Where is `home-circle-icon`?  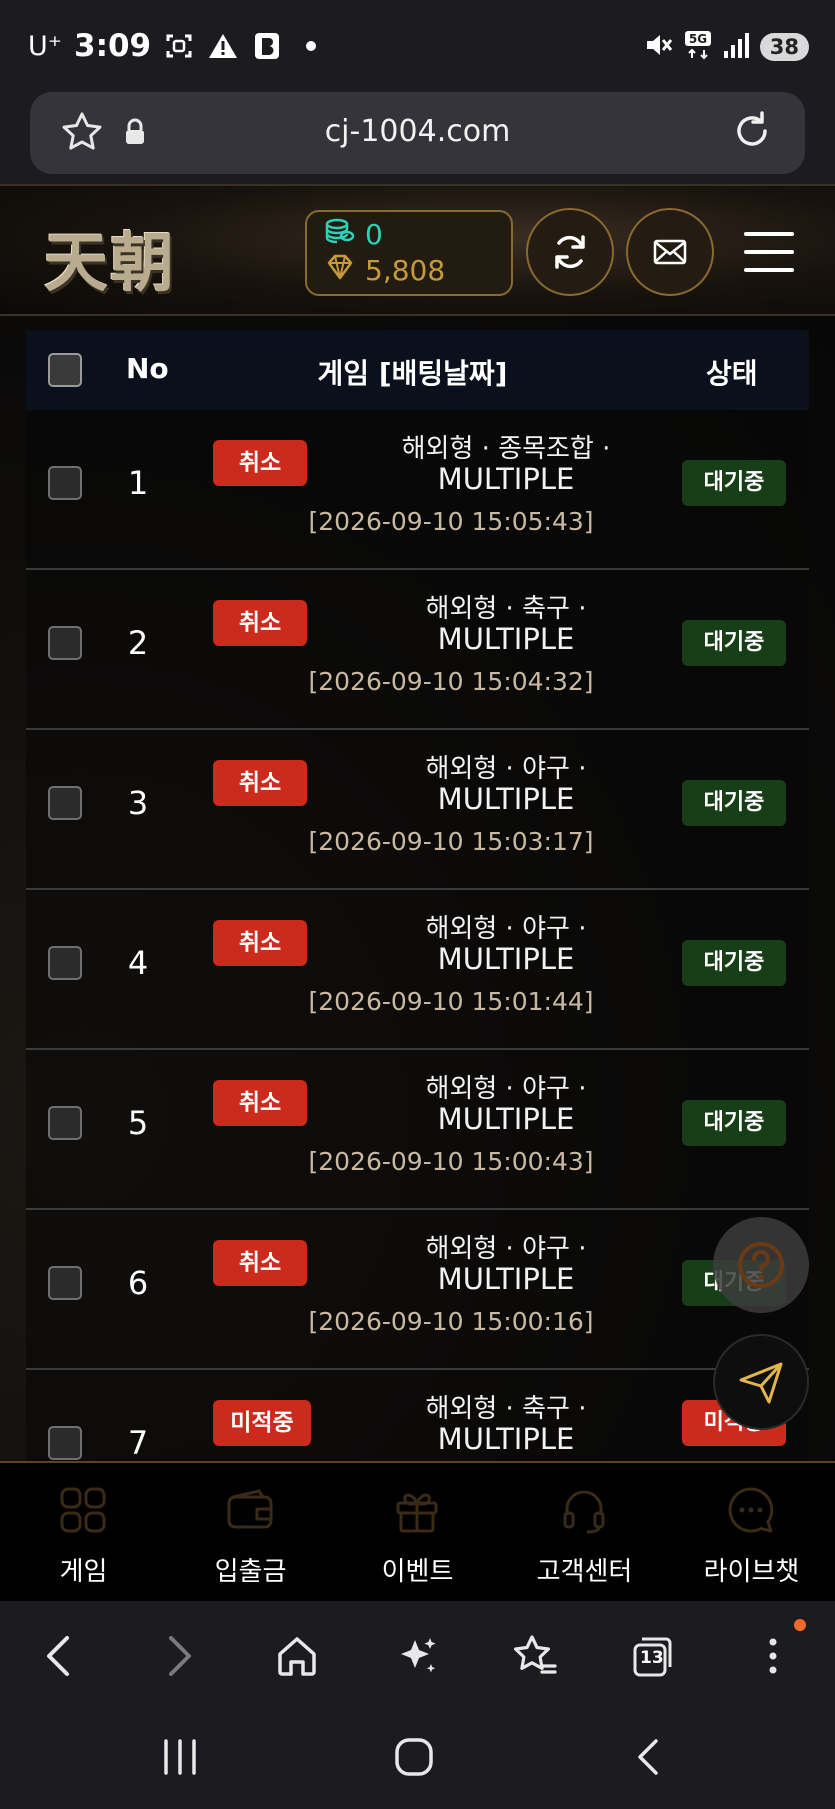 home-circle-icon is located at coordinates (414, 1757).